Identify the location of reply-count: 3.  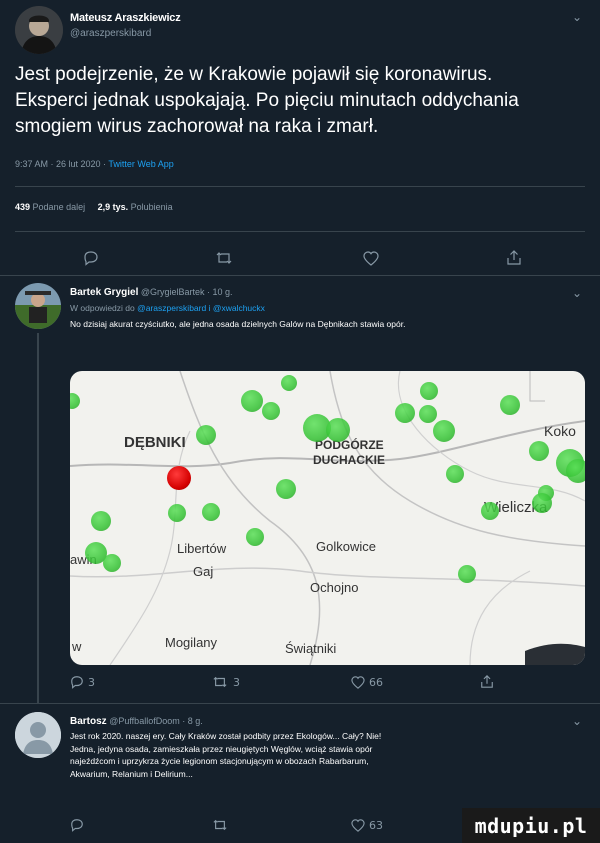
(91, 682).